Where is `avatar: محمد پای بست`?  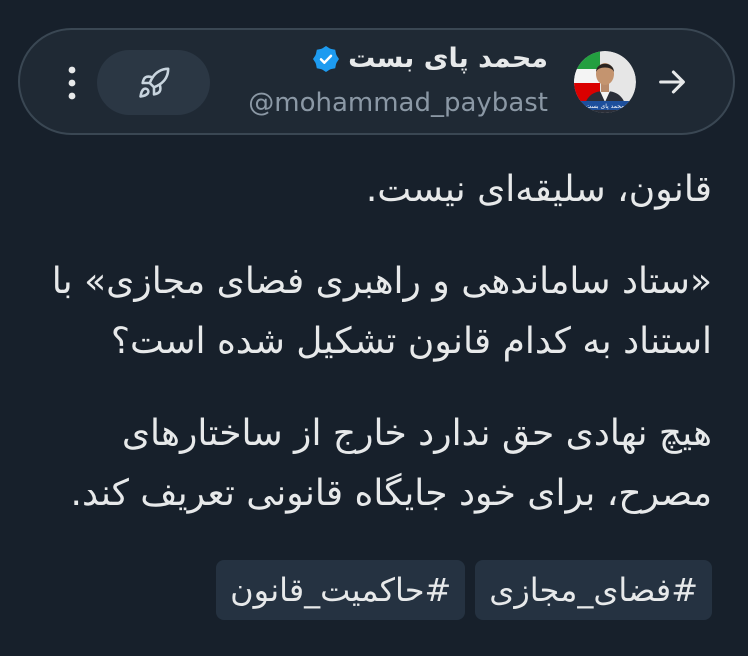 avatar: محمد پای بست is located at coordinates (605, 82).